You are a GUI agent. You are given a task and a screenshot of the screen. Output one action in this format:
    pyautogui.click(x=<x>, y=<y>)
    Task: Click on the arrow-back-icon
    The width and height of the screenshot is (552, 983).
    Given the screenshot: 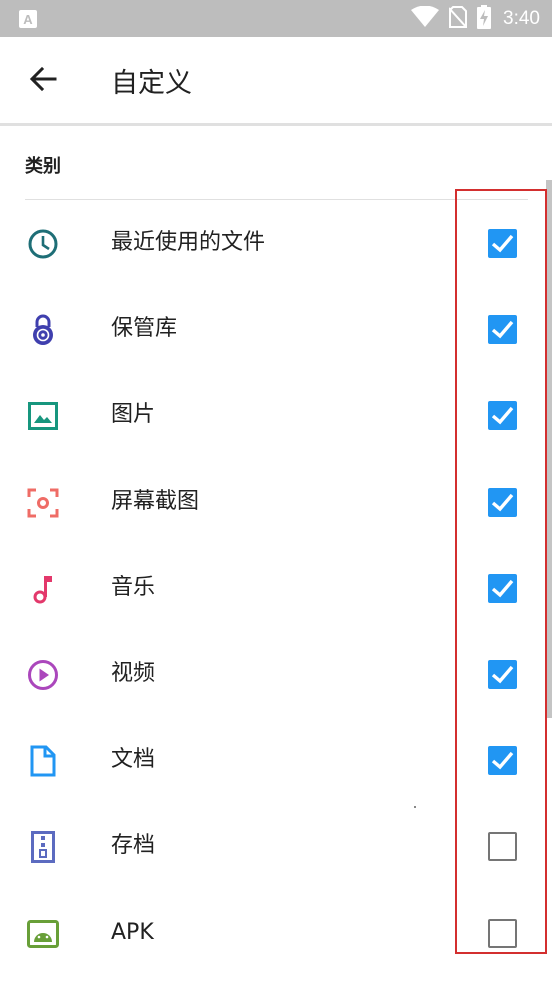 What is the action you would take?
    pyautogui.click(x=43, y=79)
    